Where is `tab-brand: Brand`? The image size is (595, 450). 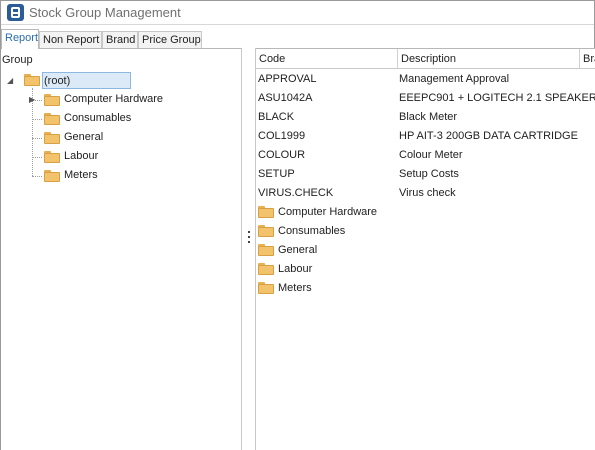
tab-brand: Brand is located at coordinates (120, 40).